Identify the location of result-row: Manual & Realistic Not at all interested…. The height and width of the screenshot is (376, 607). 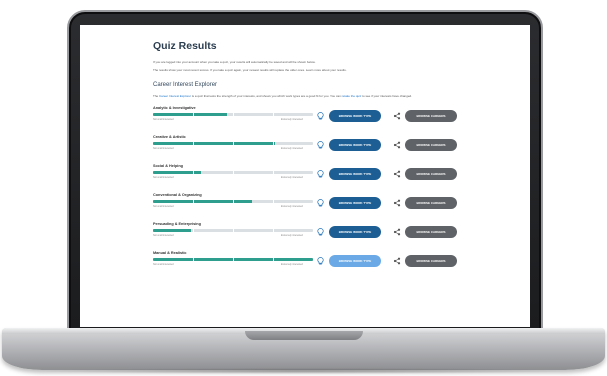
(309, 265).